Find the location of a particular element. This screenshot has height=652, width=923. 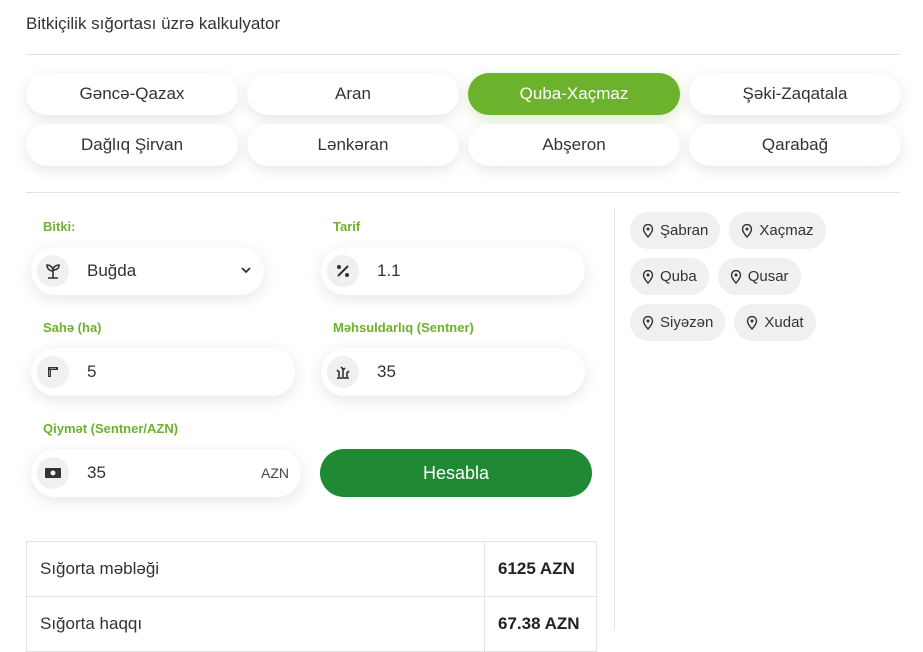

town-chip: Xaçmaz is located at coordinates (777, 230).